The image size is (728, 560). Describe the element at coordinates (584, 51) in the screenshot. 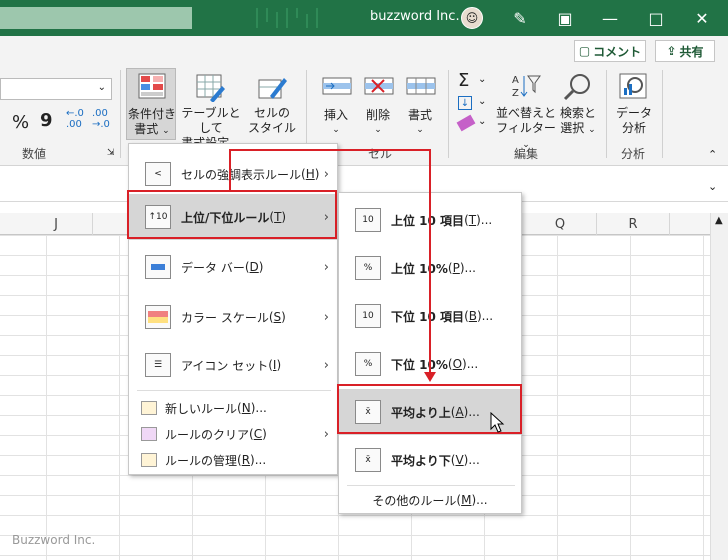

I see `comment-icon: ▢` at that location.